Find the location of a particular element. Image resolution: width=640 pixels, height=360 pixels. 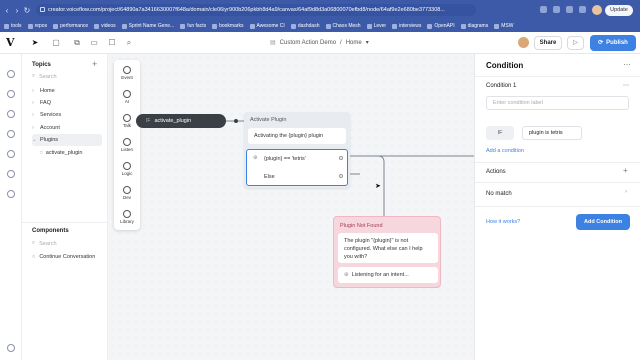

bookmark: repos is located at coordinates (37, 26).